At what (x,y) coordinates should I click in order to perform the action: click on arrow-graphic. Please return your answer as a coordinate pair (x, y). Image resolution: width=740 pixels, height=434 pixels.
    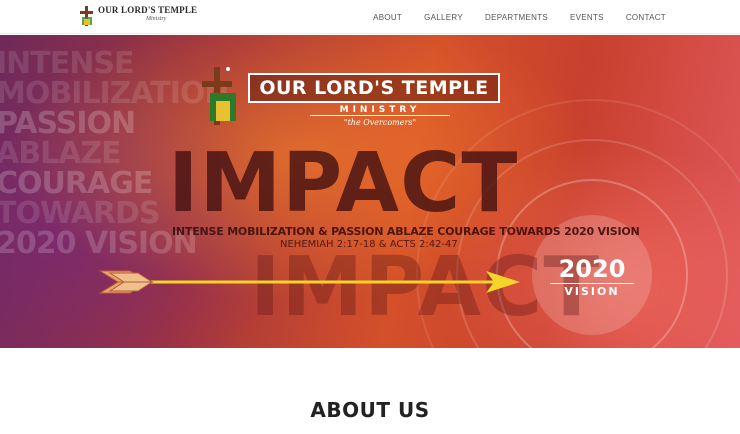
    Looking at the image, I should click on (309, 282).